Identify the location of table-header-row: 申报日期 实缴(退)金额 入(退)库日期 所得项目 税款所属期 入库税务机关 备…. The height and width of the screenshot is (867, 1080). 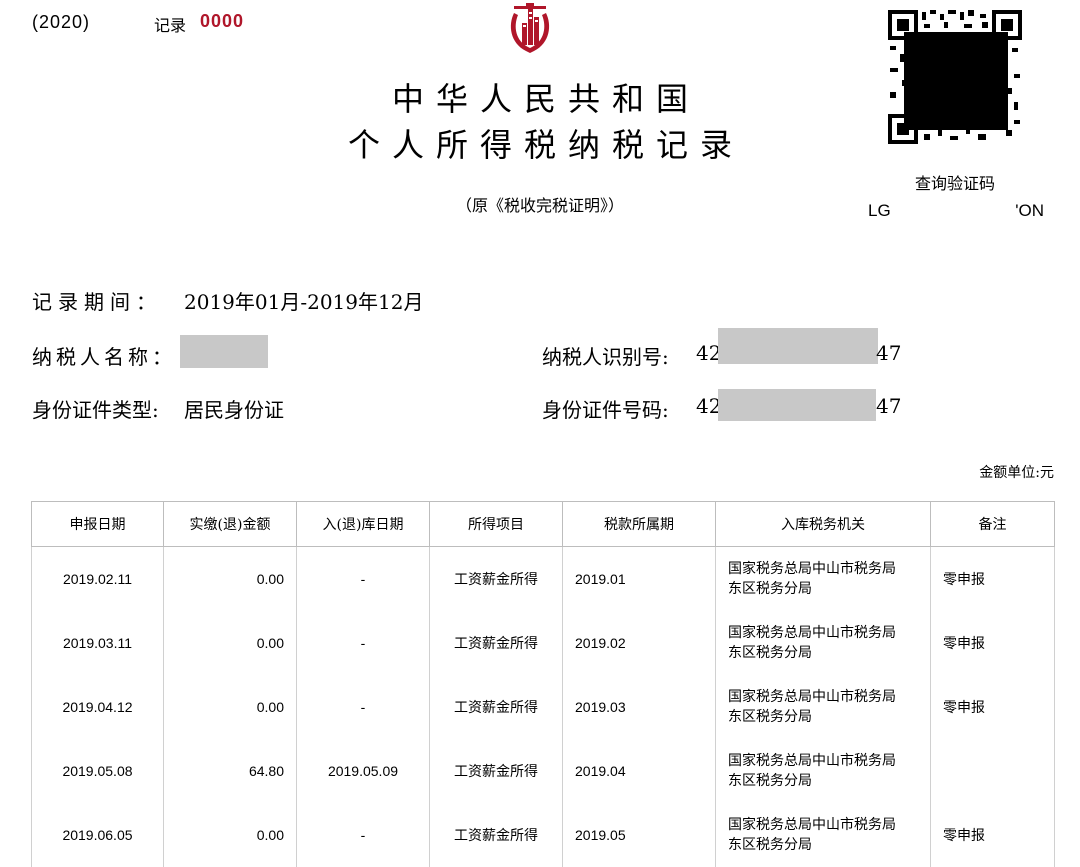
(543, 524).